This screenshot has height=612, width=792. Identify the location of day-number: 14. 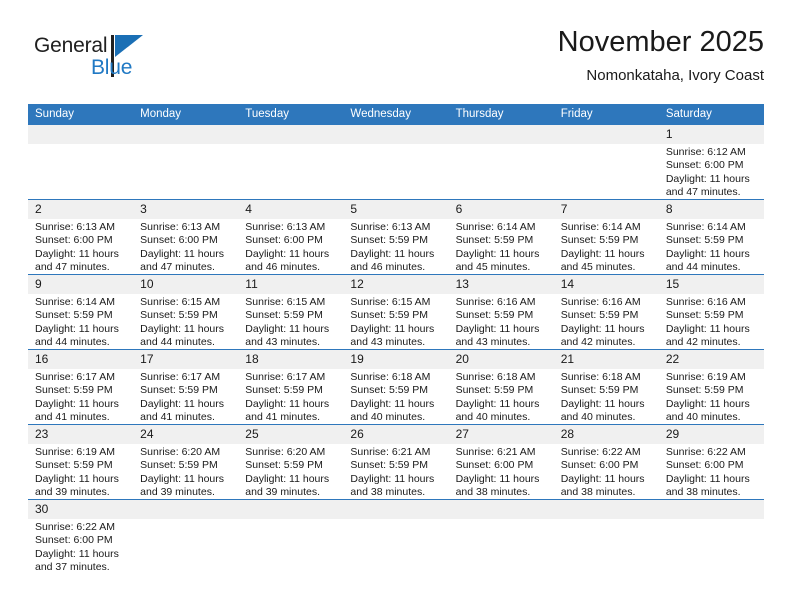
(606, 284).